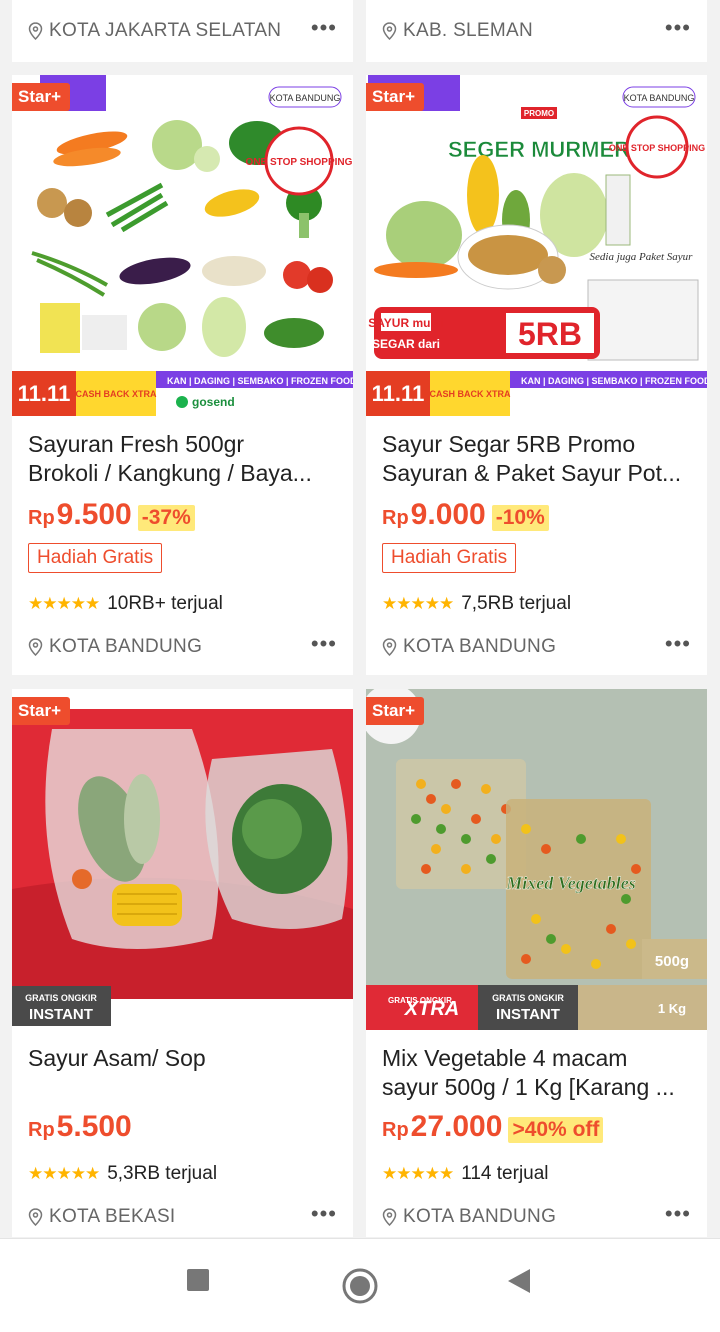 This screenshot has width=720, height=1332. Describe the element at coordinates (509, 444) in the screenshot. I see `title-line: Sayur Segar 5RB Promo` at that location.